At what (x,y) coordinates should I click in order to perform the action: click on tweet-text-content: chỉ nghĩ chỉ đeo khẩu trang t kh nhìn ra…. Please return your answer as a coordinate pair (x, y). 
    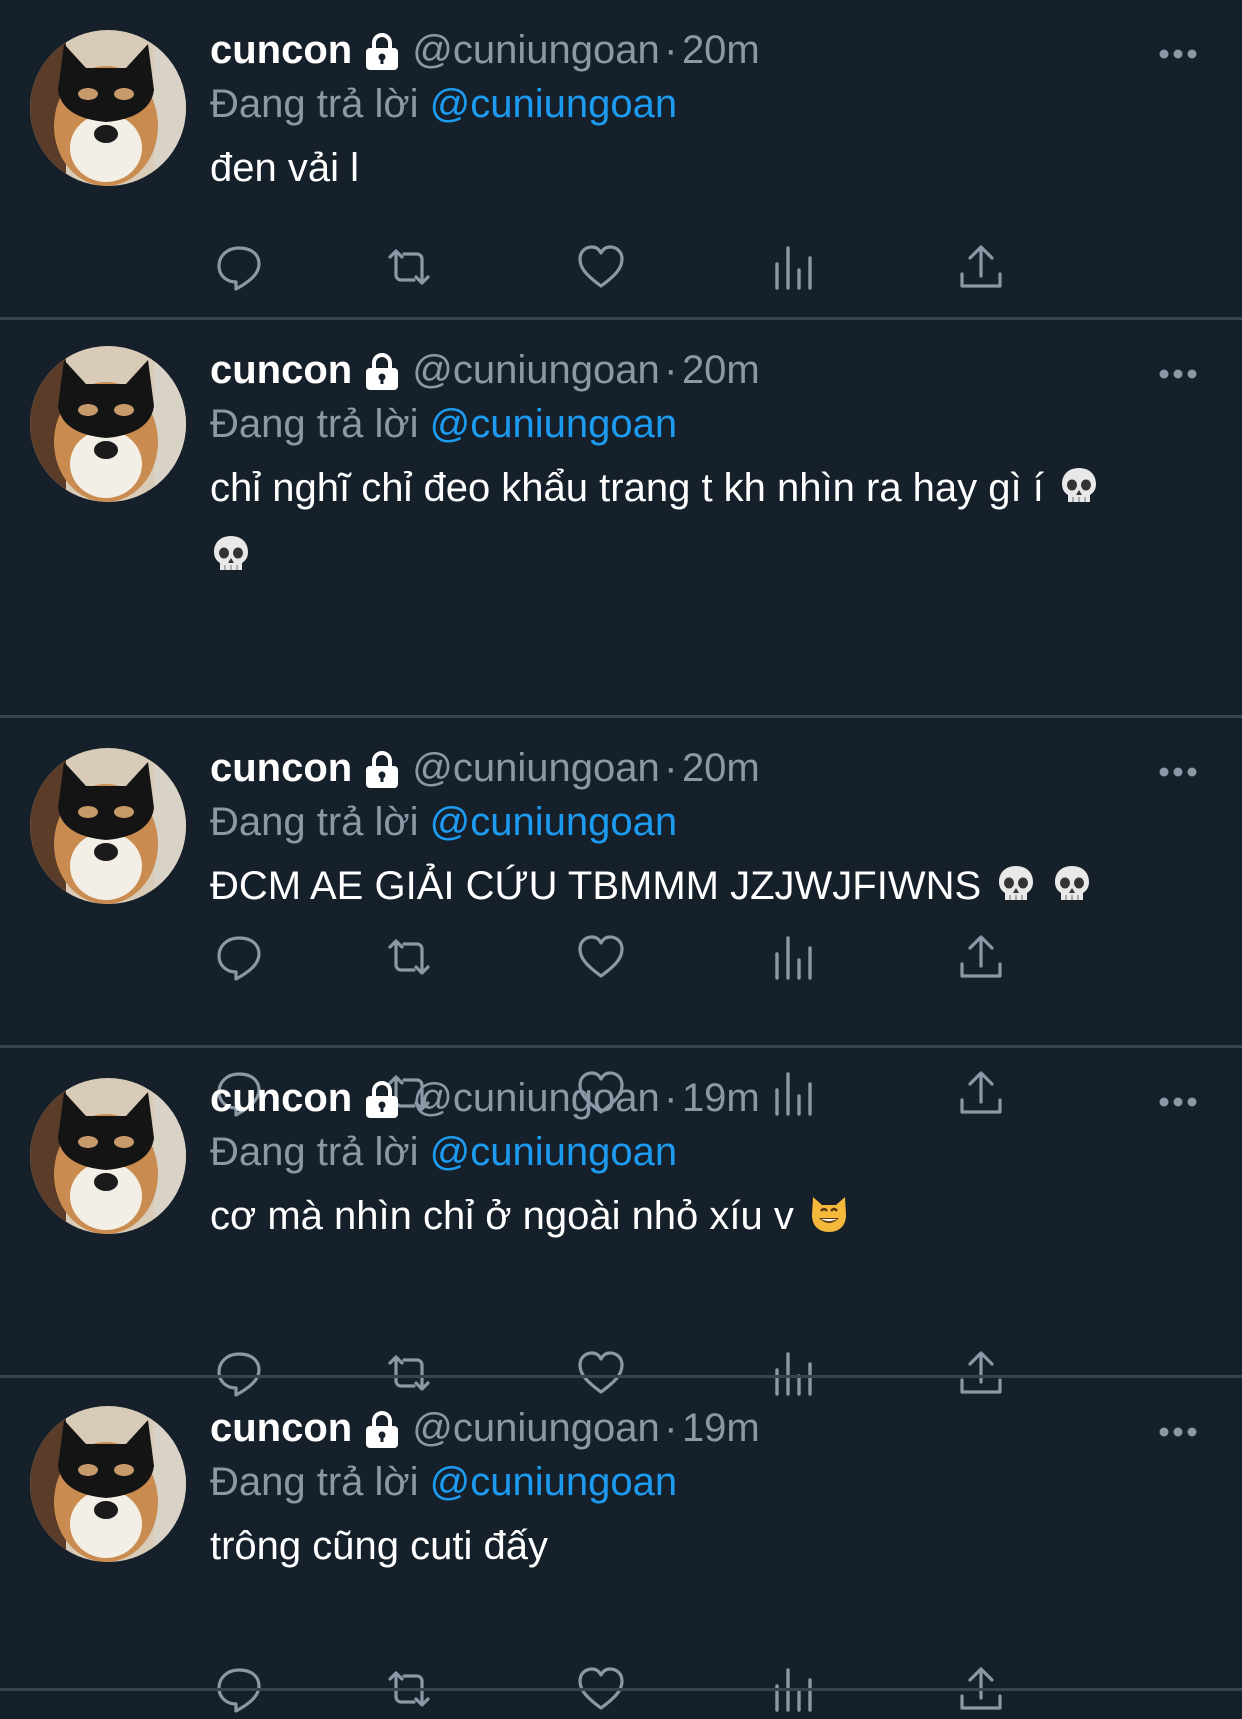
    Looking at the image, I should click on (627, 488).